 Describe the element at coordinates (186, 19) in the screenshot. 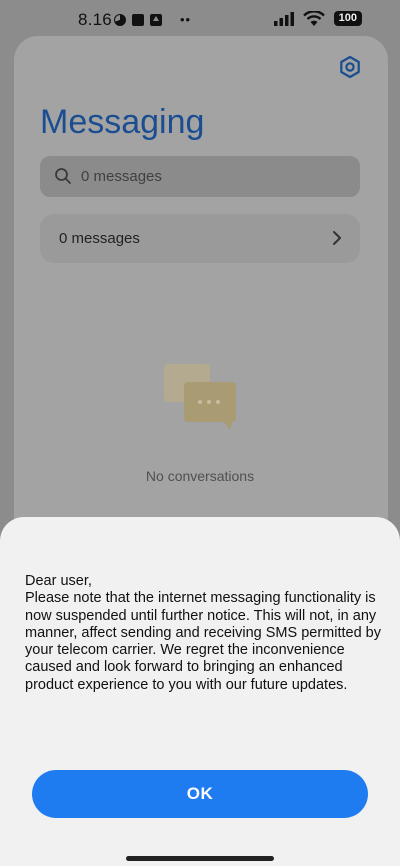

I see `more-dots-icon: ••` at that location.